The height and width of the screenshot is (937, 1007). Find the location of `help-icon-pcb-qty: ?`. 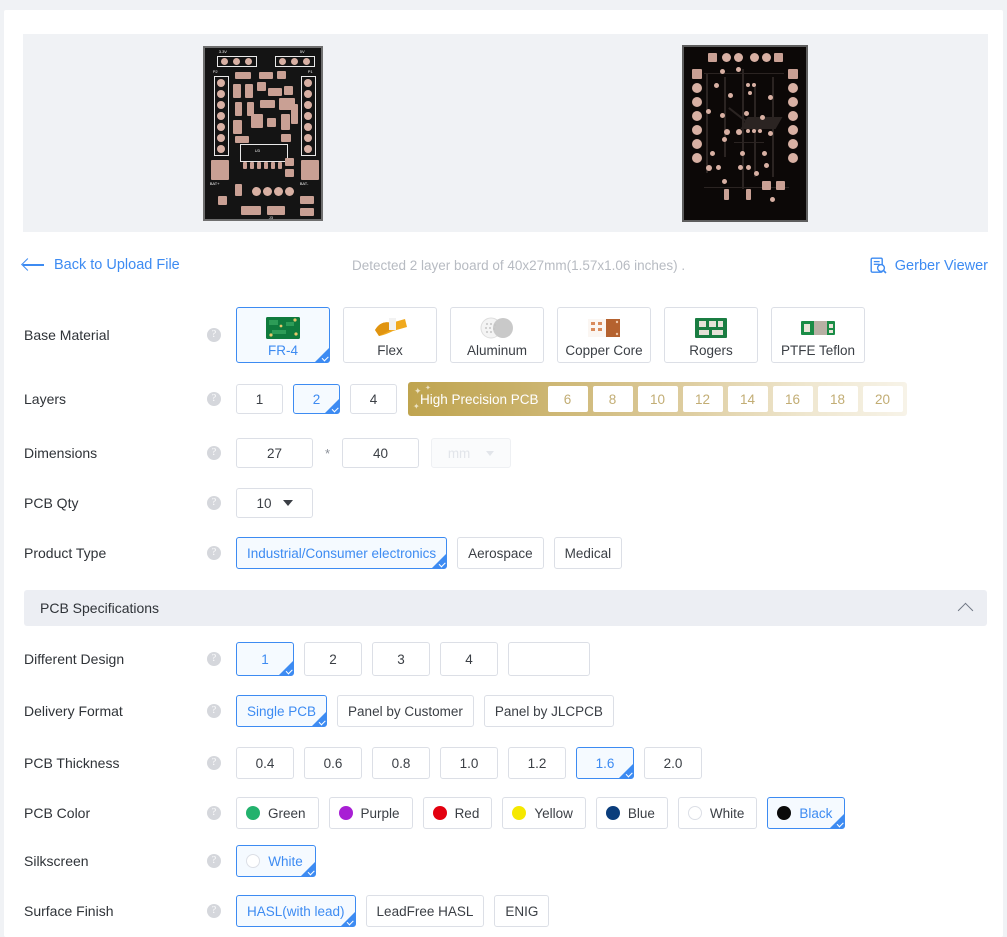

help-icon-pcb-qty: ? is located at coordinates (214, 503).